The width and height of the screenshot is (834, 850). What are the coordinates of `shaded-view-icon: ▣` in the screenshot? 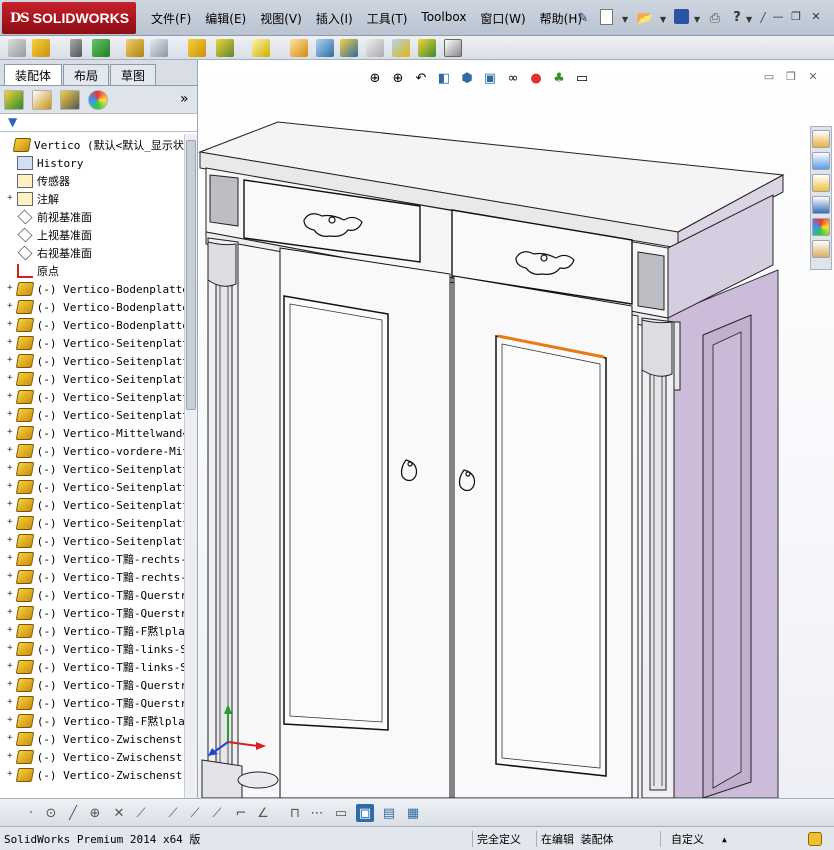 It's located at (365, 813).